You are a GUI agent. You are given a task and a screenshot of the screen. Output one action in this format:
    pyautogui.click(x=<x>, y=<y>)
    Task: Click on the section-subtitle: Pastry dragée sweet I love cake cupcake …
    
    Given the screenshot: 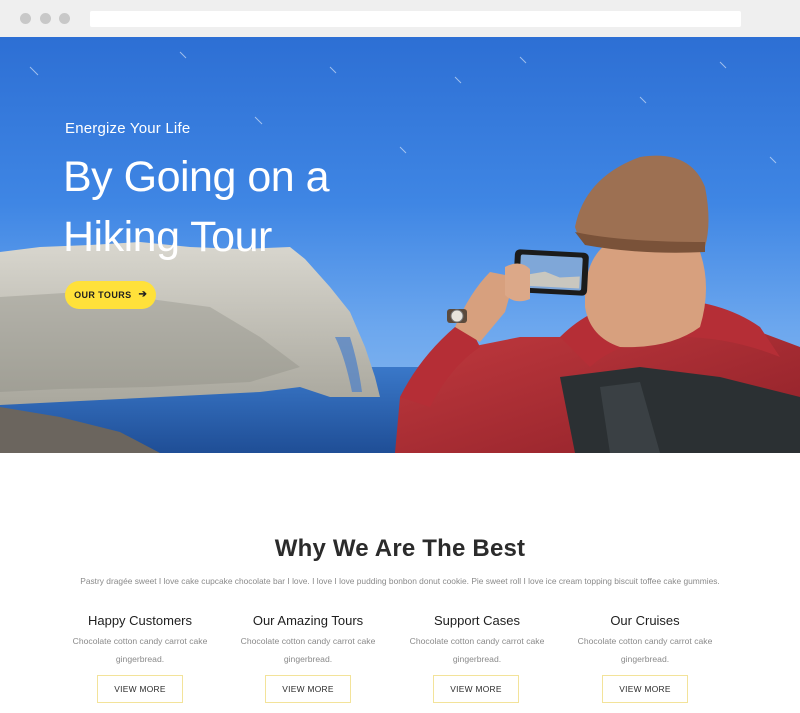 What is the action you would take?
    pyautogui.click(x=400, y=581)
    